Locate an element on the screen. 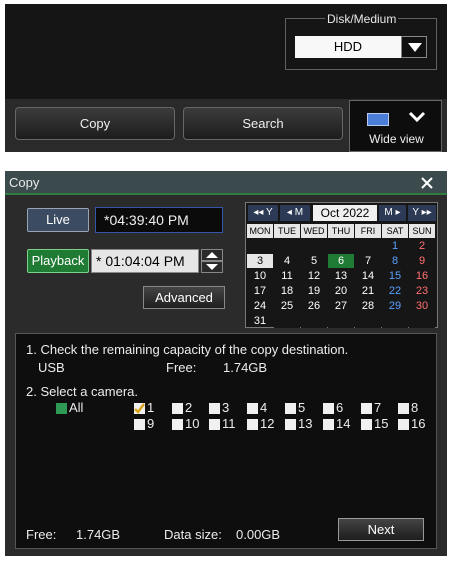  playback-time-field: * 01:04:04 PM is located at coordinates (145, 261).